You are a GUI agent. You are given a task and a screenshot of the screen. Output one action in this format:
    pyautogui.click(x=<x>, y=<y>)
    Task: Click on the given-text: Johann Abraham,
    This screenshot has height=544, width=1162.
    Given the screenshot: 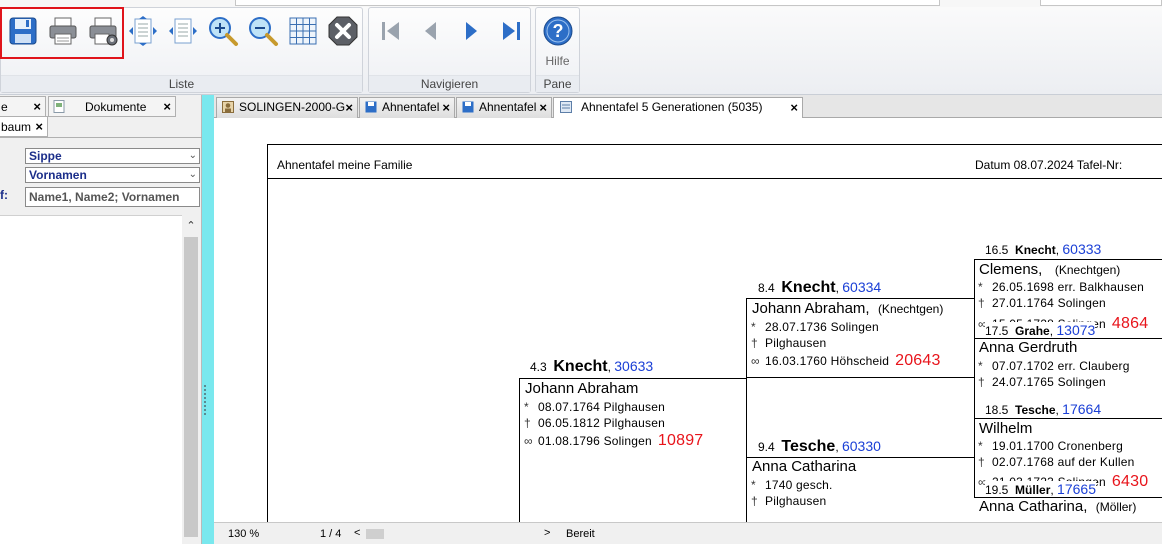 What is the action you would take?
    pyautogui.click(x=811, y=308)
    